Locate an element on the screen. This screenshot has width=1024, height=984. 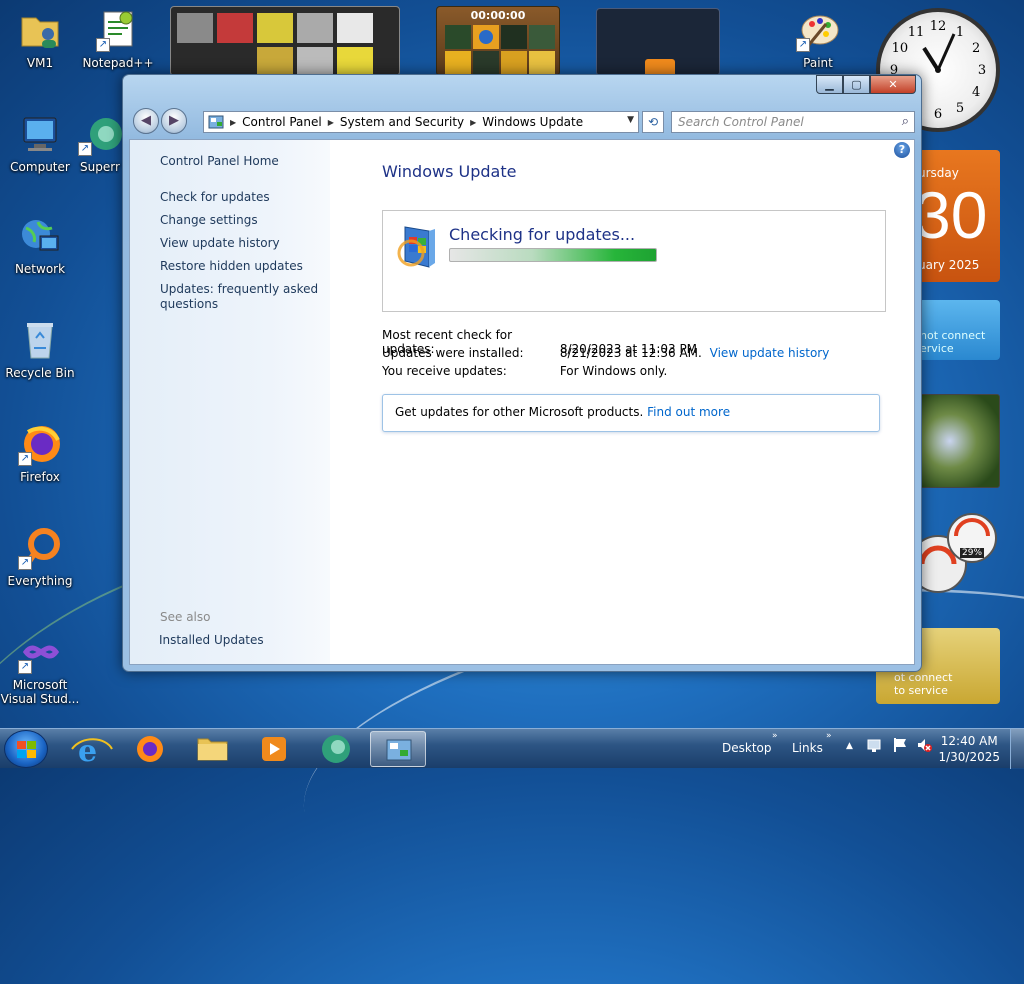
volume-muted-icon is located at coordinates (924, 746).